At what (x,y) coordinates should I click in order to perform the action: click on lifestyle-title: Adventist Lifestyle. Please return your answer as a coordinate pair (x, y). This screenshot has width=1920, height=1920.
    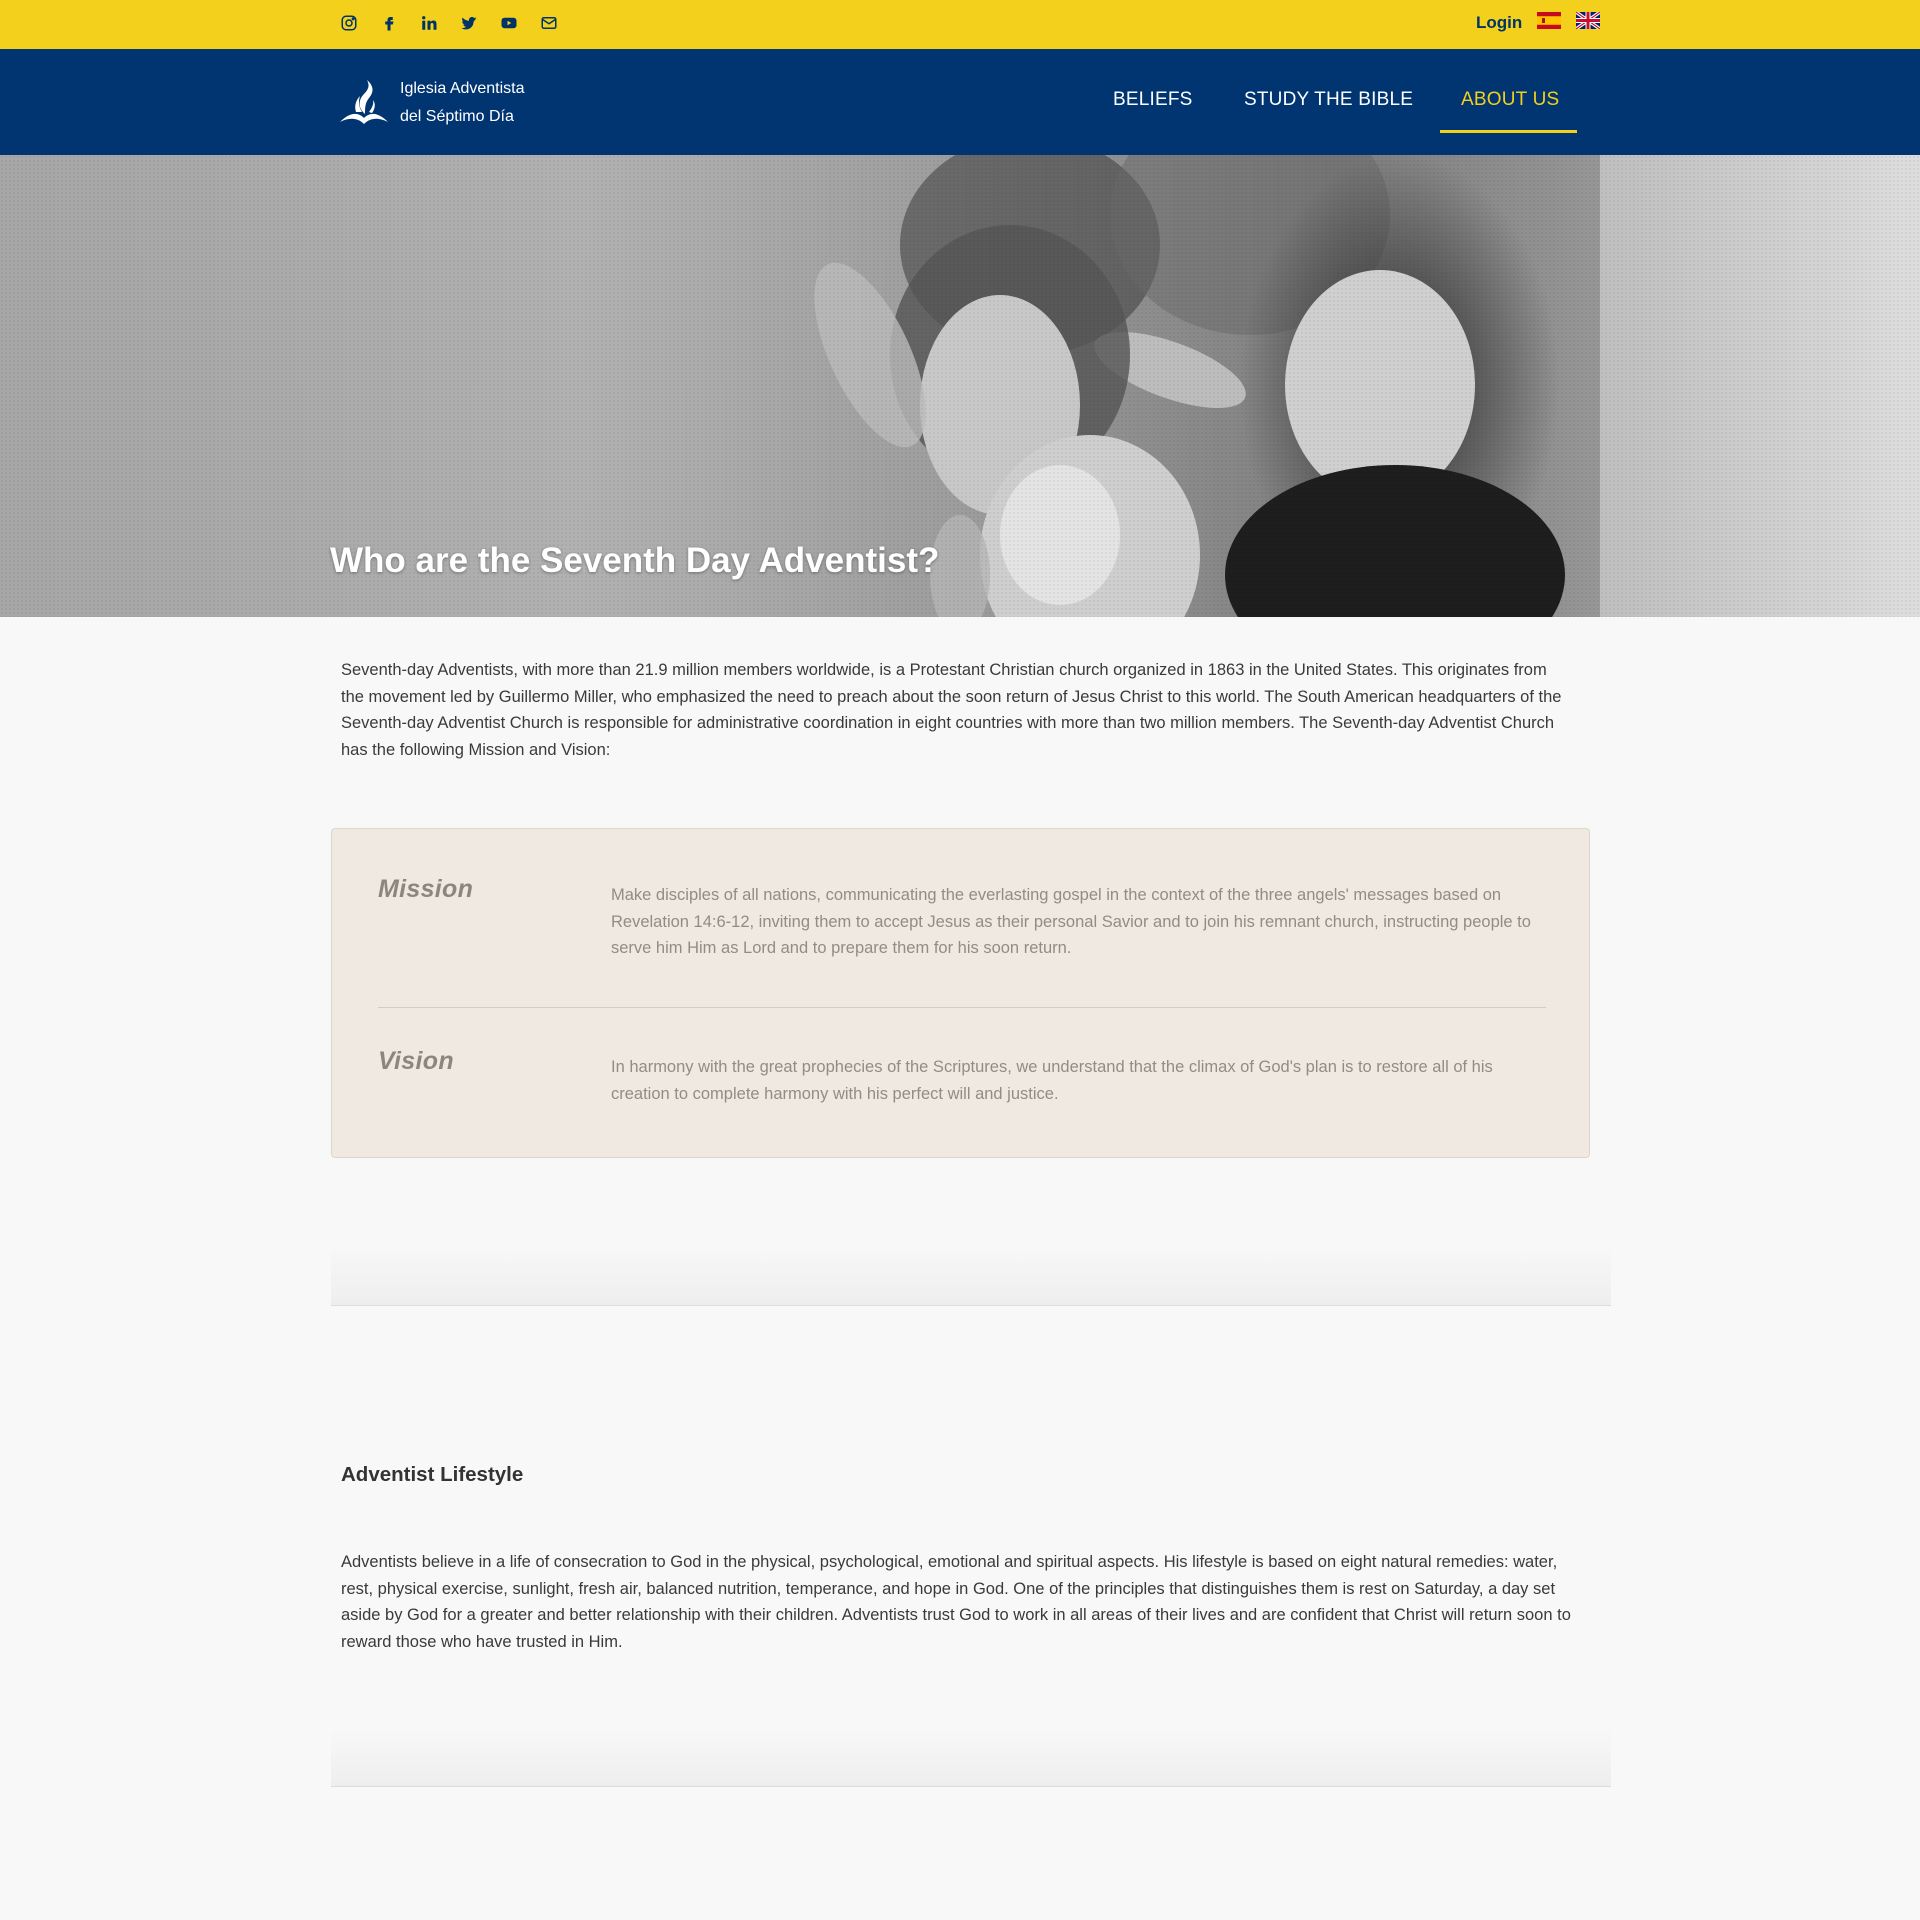
    Looking at the image, I should click on (432, 1474).